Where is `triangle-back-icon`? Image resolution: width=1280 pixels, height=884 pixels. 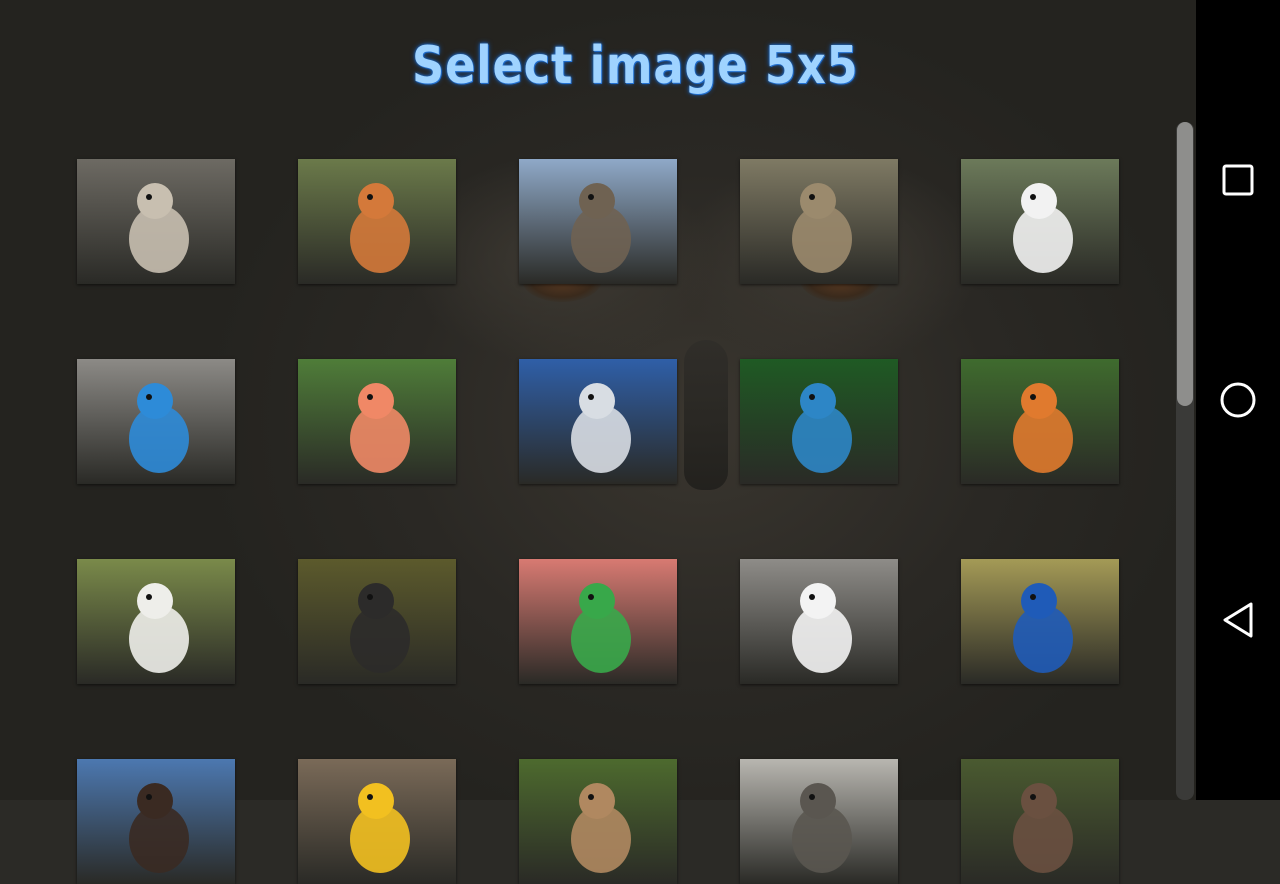
triangle-back-icon is located at coordinates (1238, 620).